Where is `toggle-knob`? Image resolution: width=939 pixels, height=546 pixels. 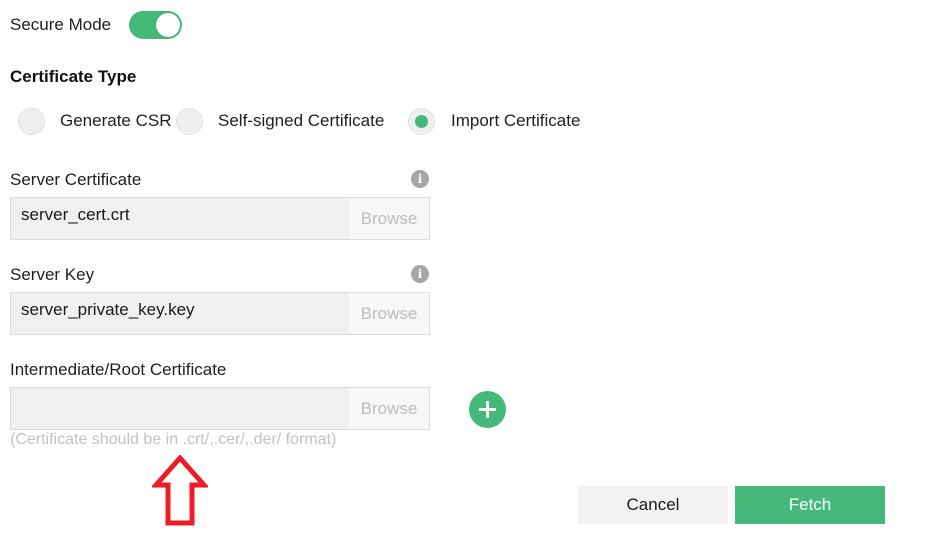 toggle-knob is located at coordinates (168, 25).